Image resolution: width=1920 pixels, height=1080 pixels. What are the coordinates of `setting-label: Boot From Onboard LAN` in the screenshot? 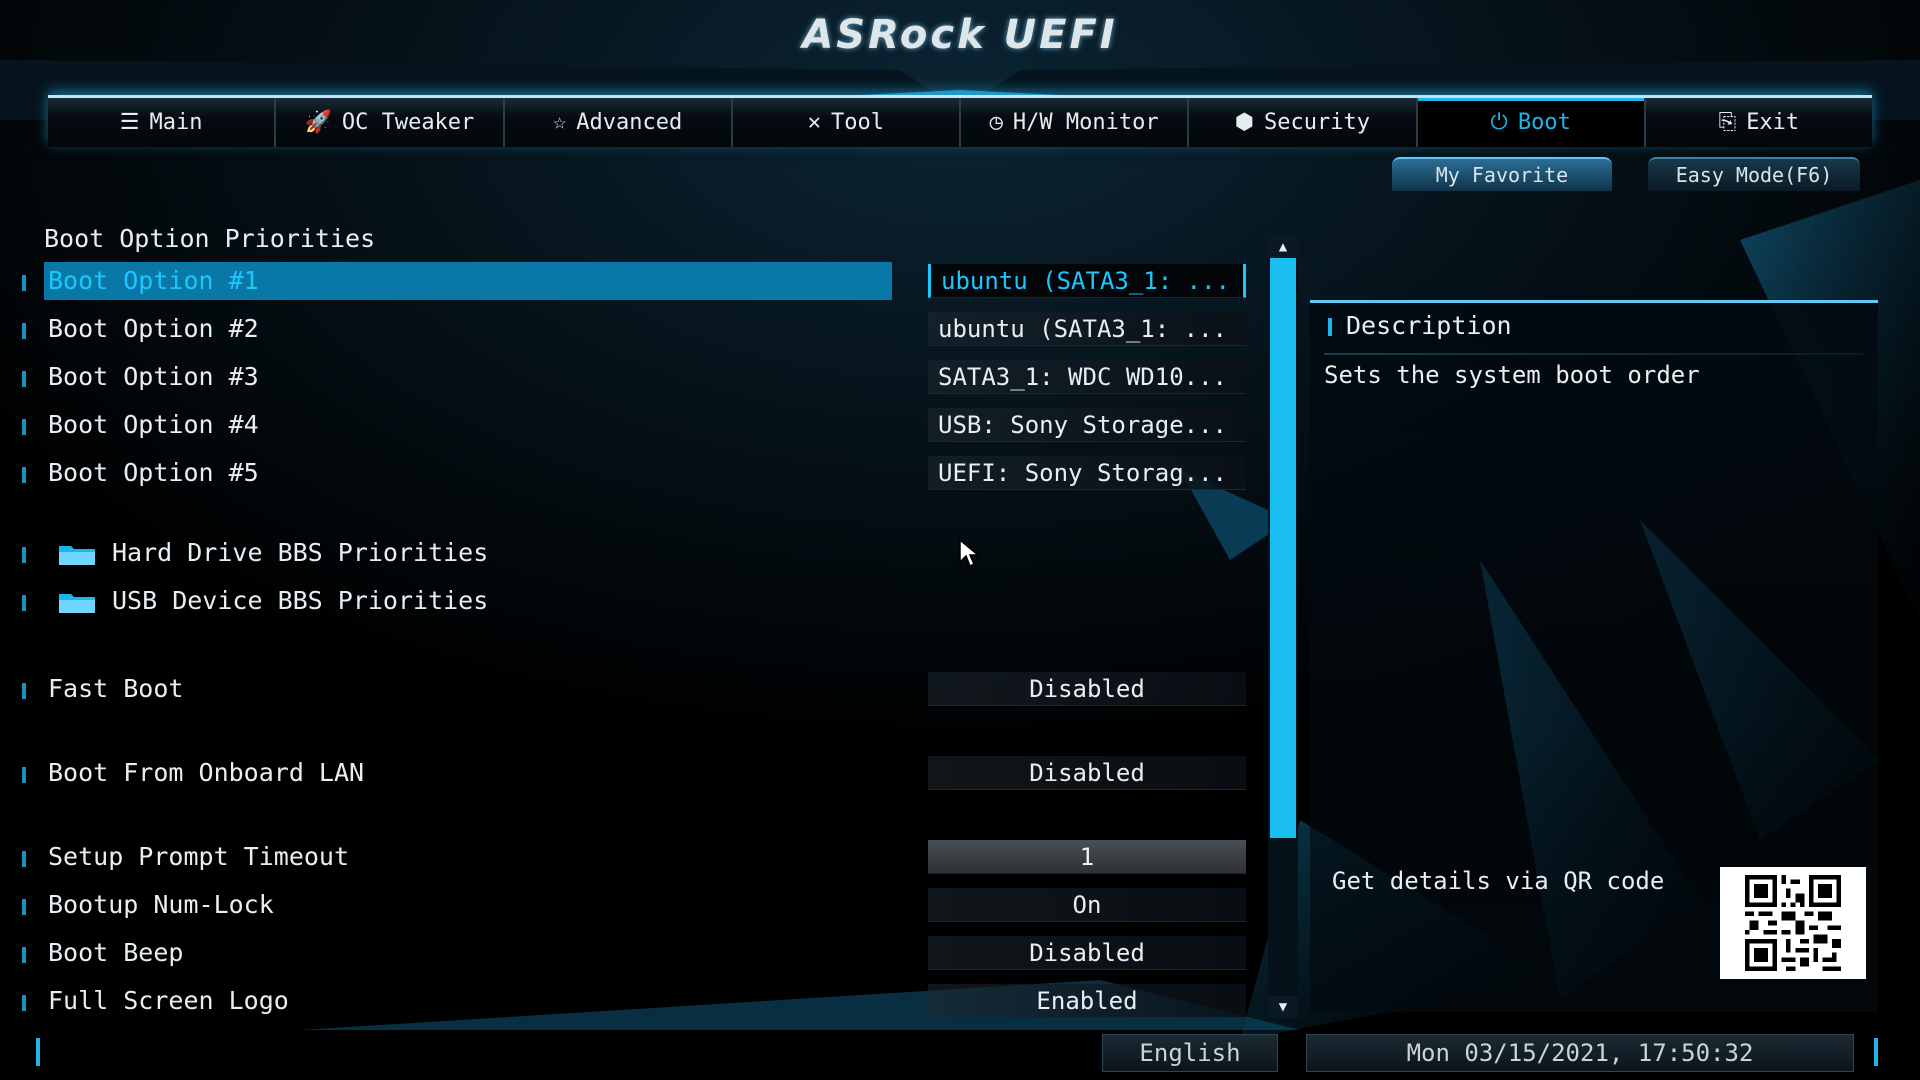 It's located at (206, 772).